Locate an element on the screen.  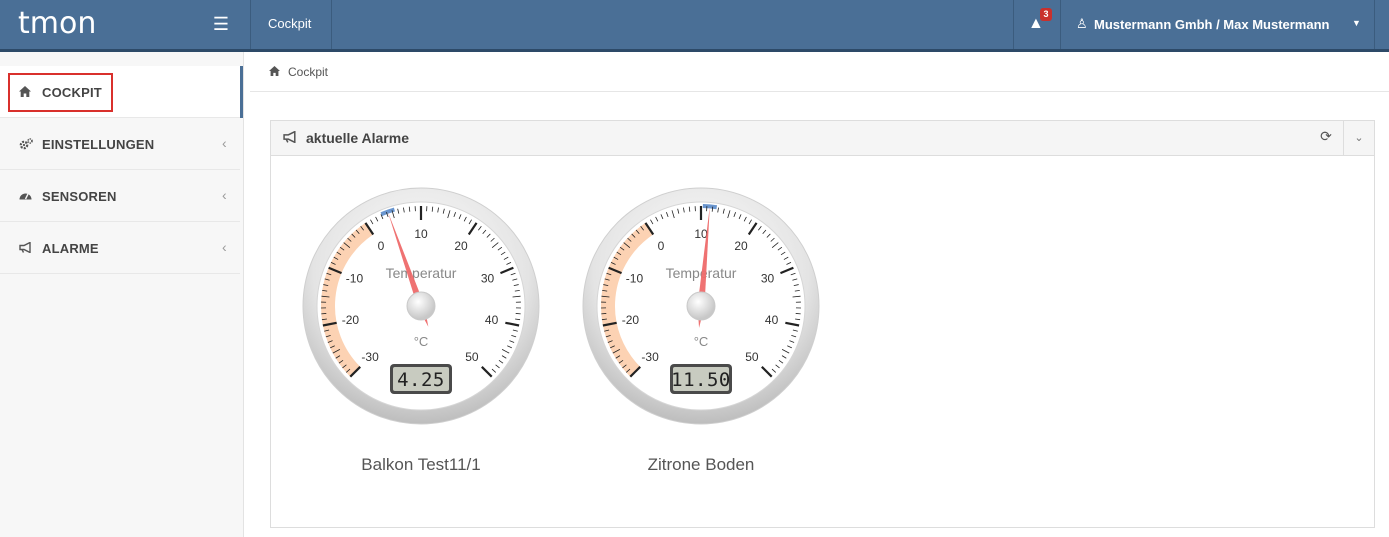
breadcrumb-item: Cockpit is located at coordinates (308, 72).